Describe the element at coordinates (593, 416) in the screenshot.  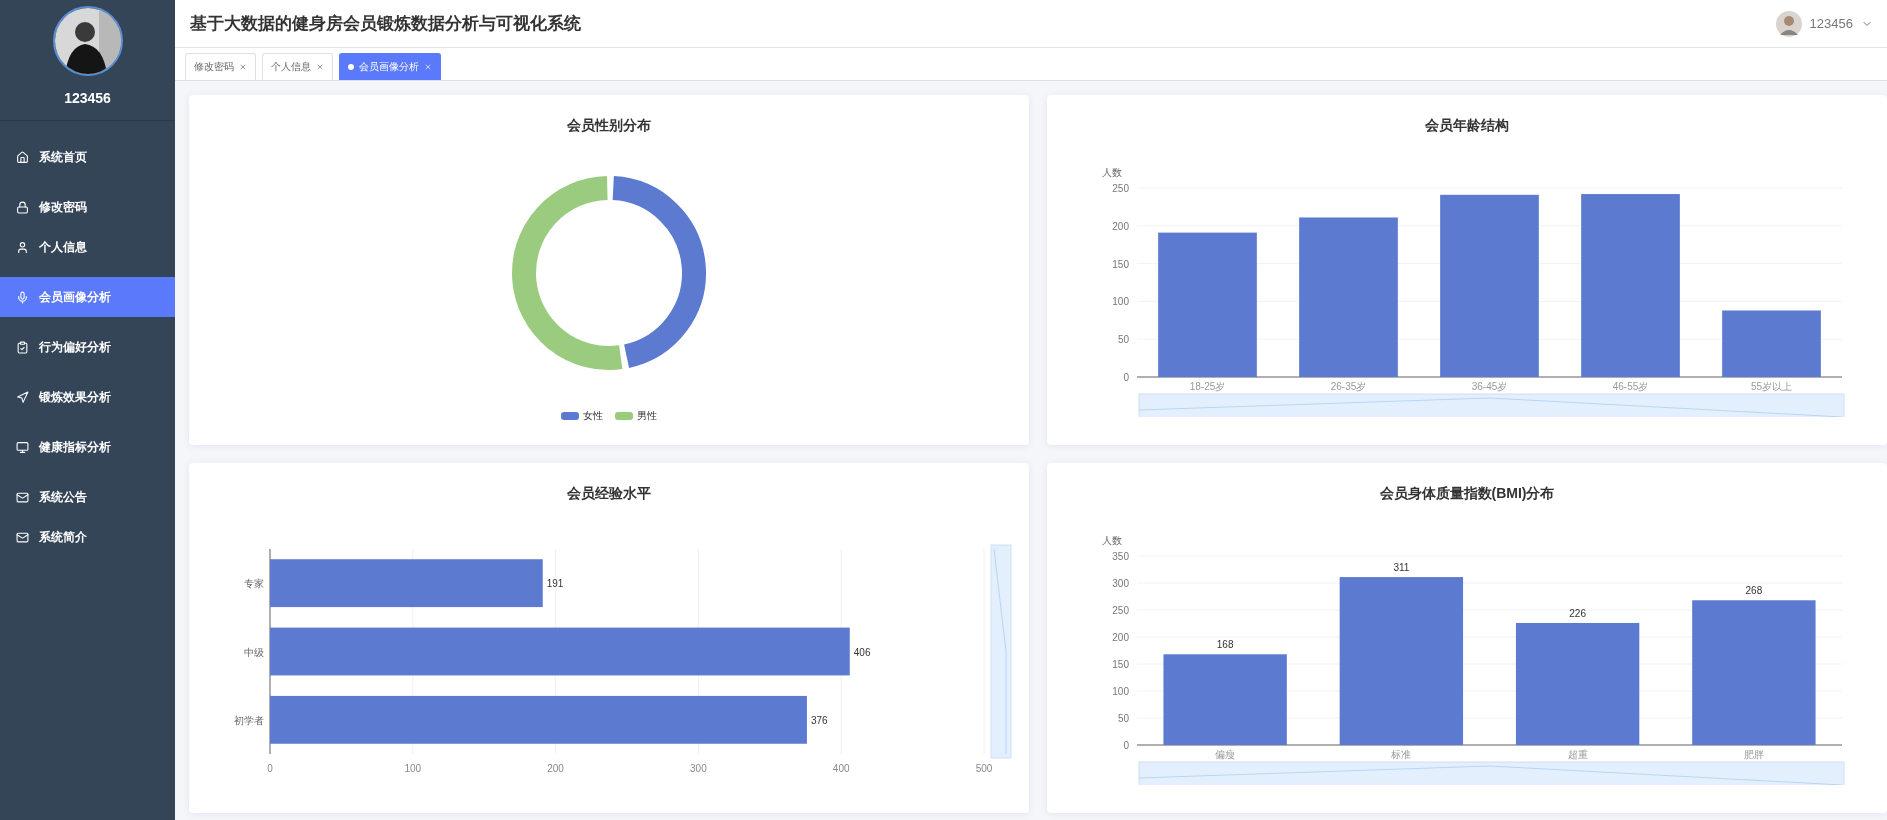
I see `legend-label: 女性` at that location.